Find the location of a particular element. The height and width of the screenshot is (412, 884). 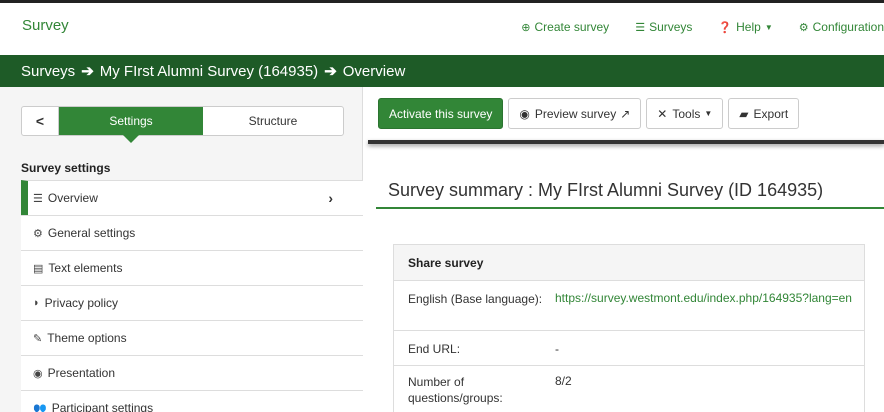

help-dropdown: ❓ Help ▼ is located at coordinates (745, 27).